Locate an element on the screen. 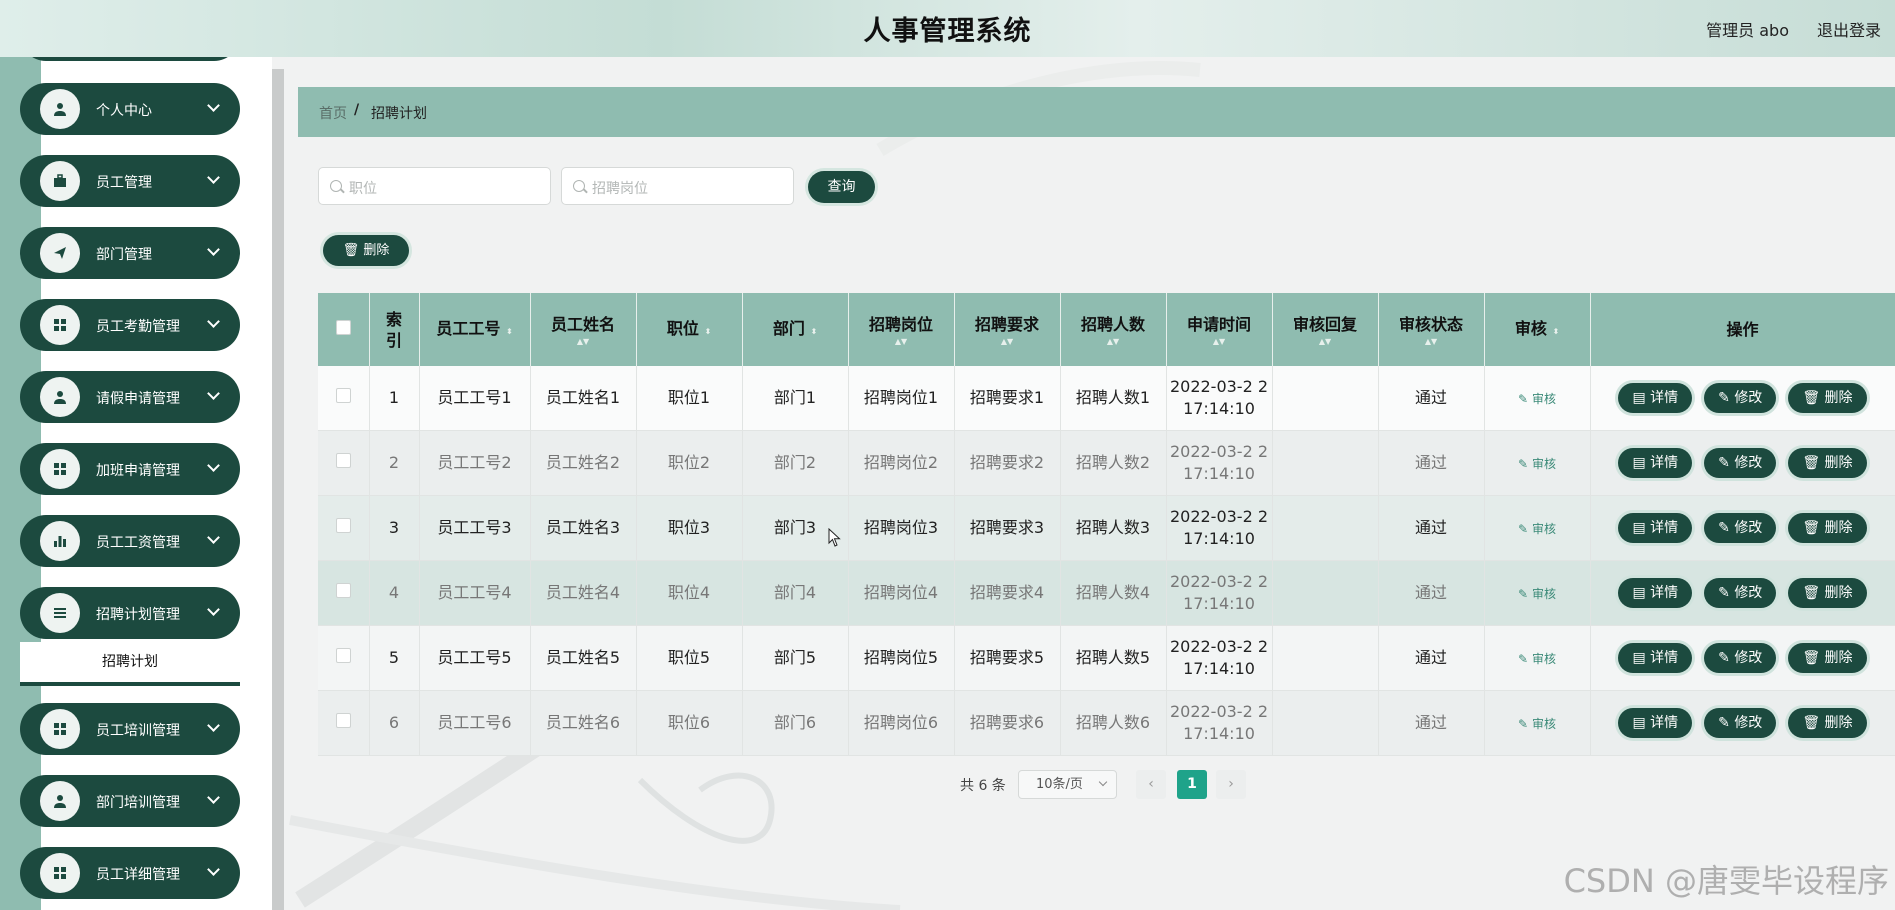 The height and width of the screenshot is (910, 1895). col-emp-name: 员工姓名 ▲▼ is located at coordinates (583, 329).